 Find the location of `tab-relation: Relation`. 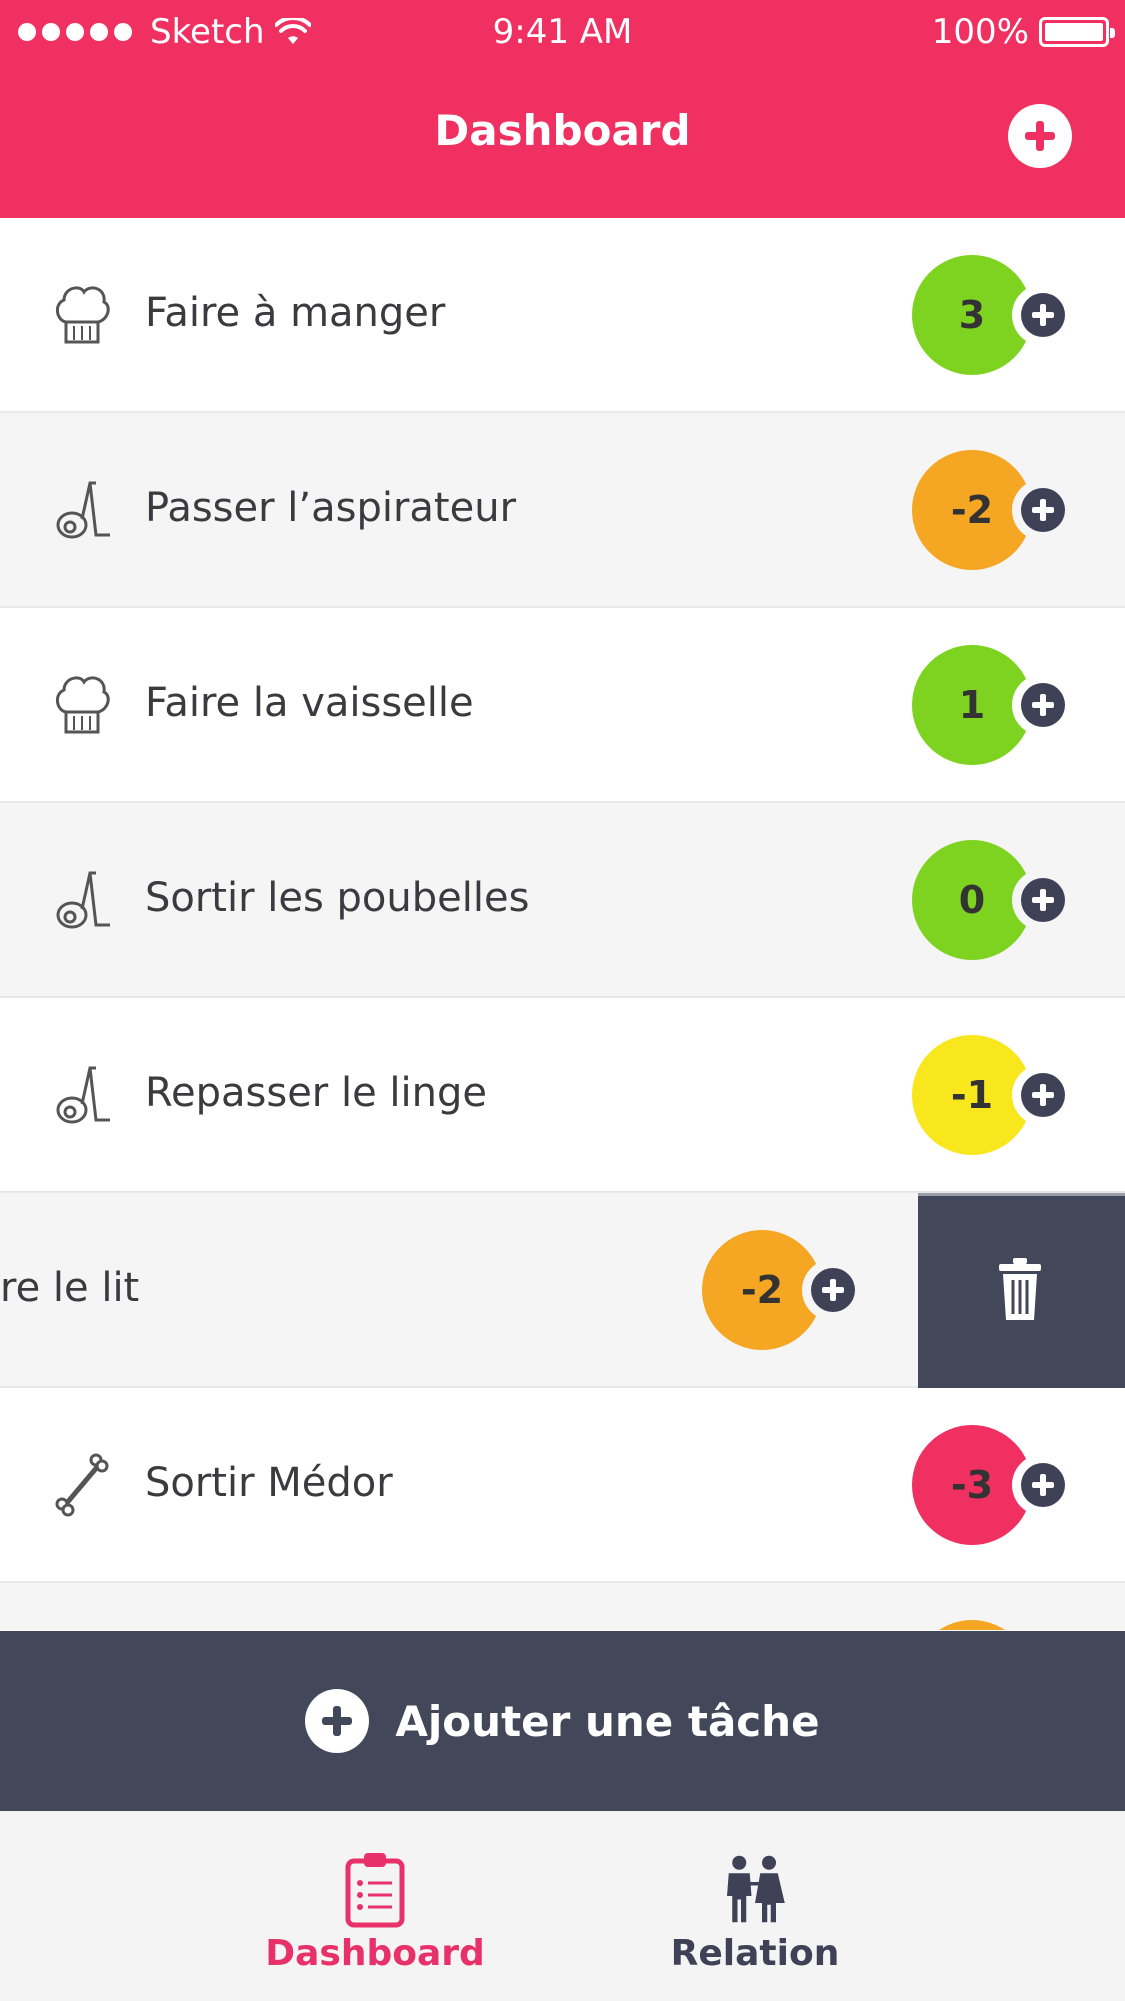

tab-relation: Relation is located at coordinates (755, 1911).